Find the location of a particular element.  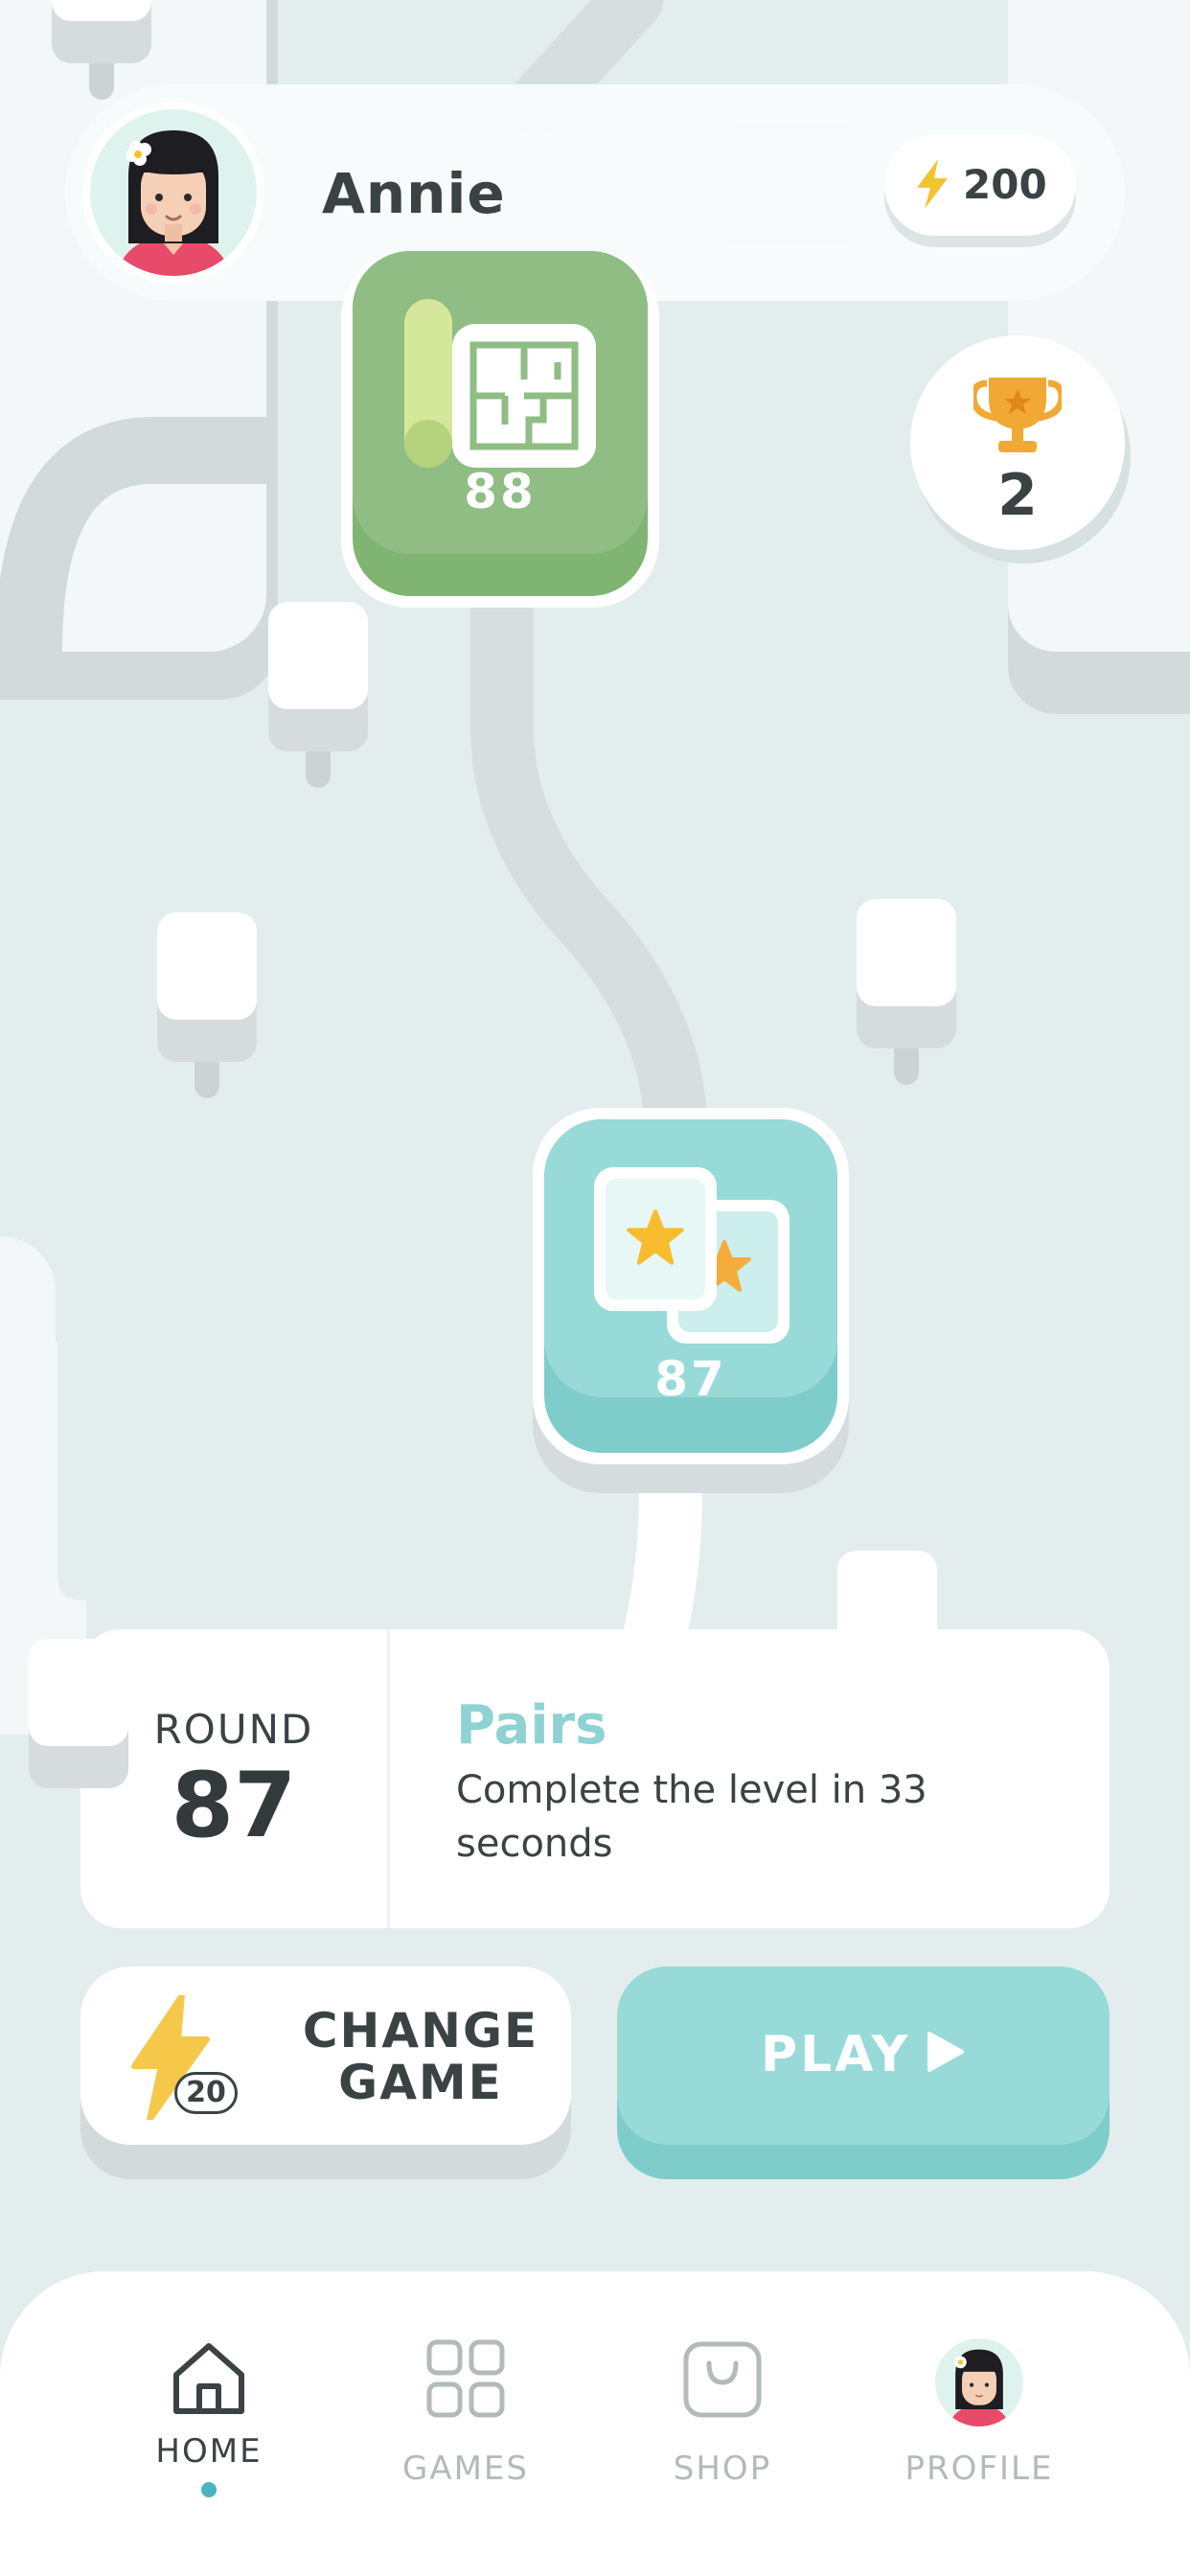

card-front is located at coordinates (655, 1239).